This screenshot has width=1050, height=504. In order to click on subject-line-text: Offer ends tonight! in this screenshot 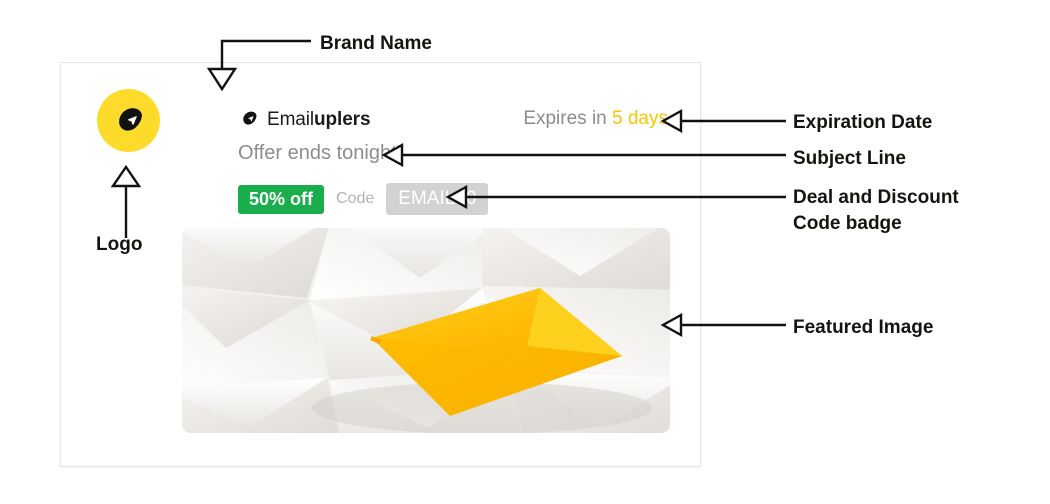, I will do `click(320, 153)`.